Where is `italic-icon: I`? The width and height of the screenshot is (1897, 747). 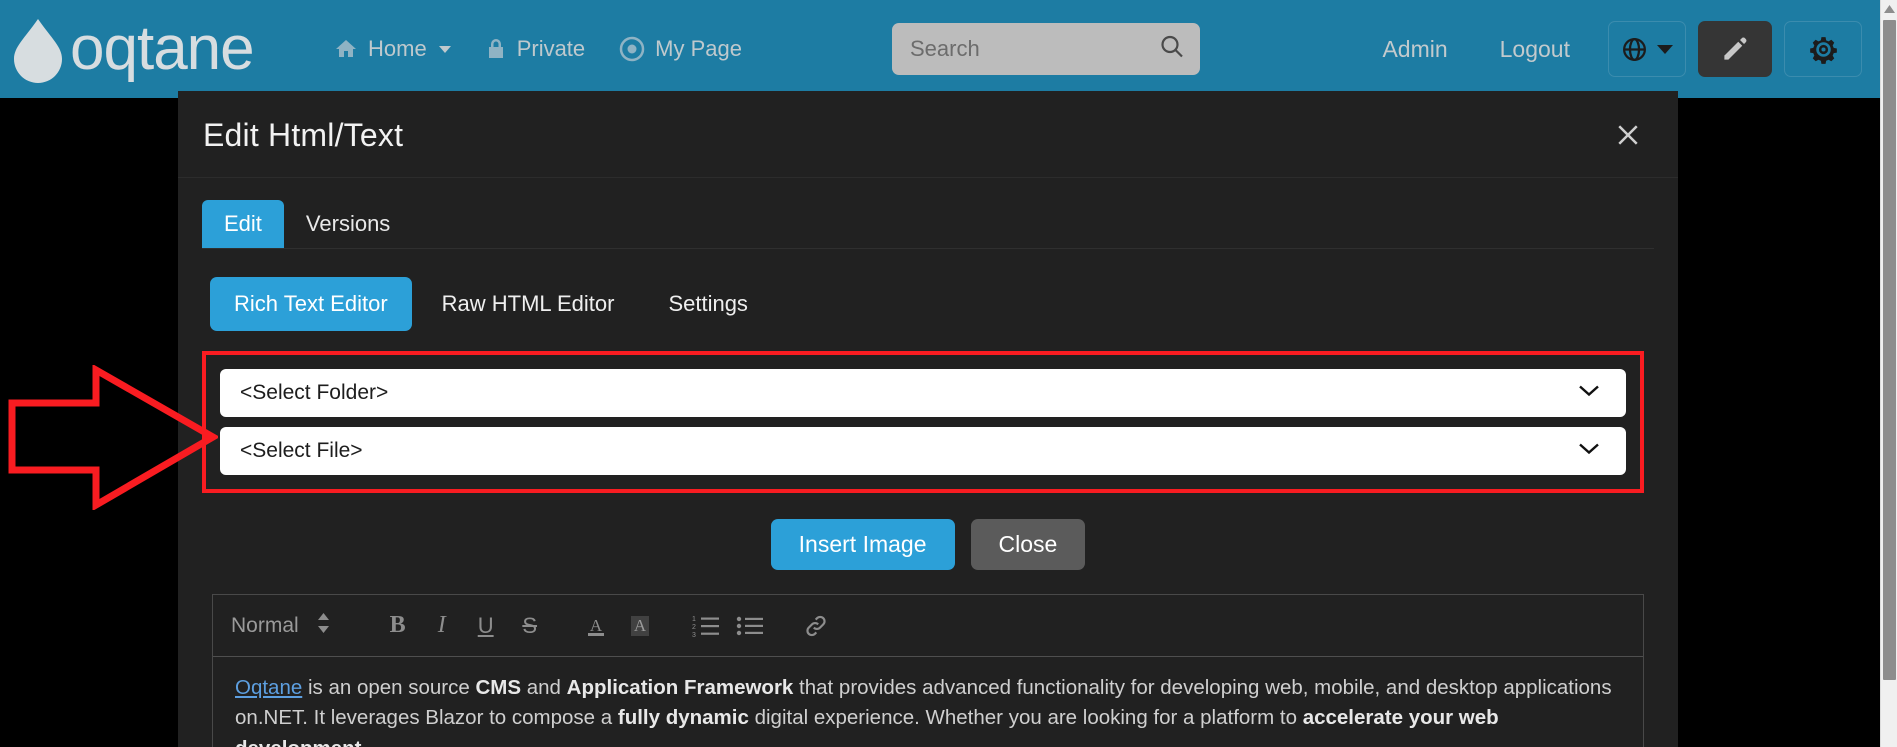 italic-icon: I is located at coordinates (442, 626).